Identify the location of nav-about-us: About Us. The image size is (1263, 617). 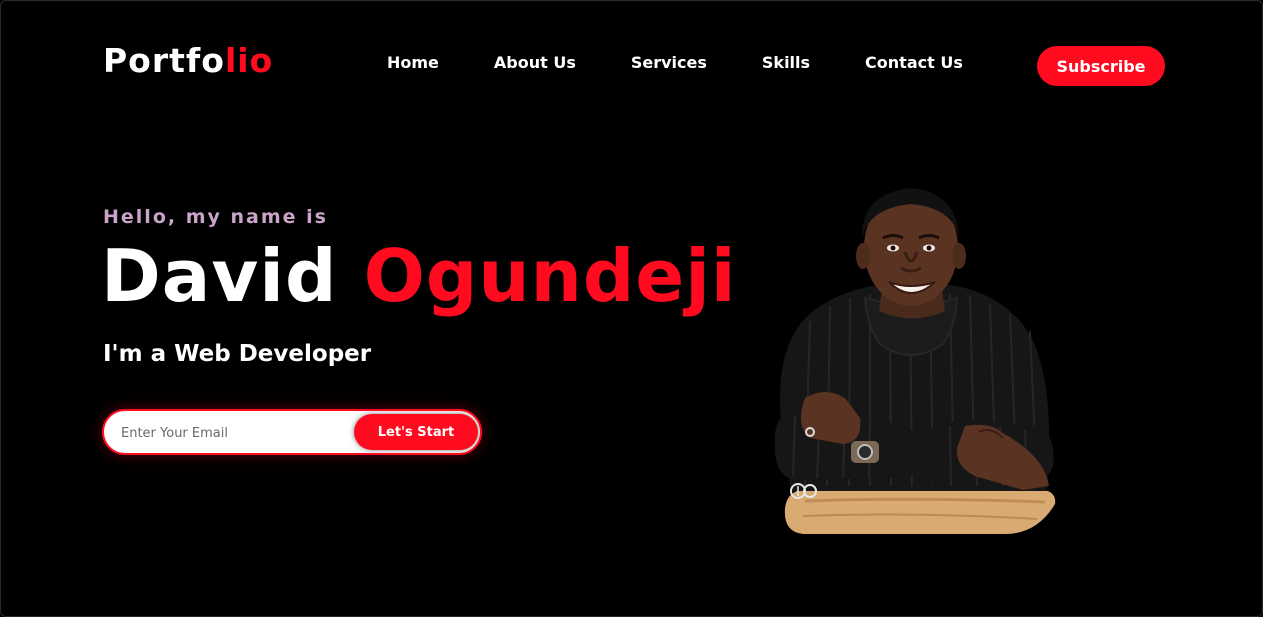
(535, 62).